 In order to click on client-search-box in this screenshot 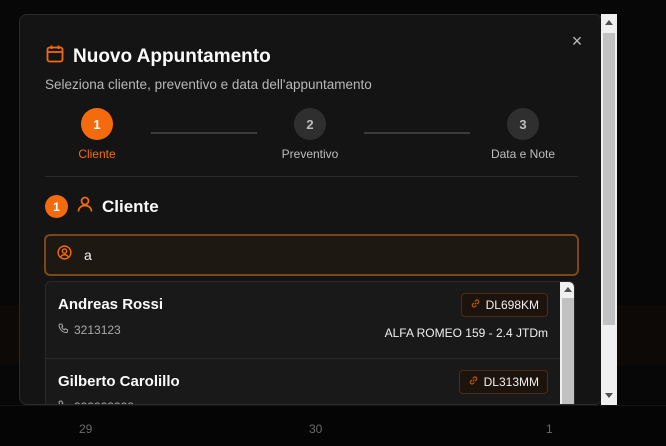, I will do `click(311, 255)`.